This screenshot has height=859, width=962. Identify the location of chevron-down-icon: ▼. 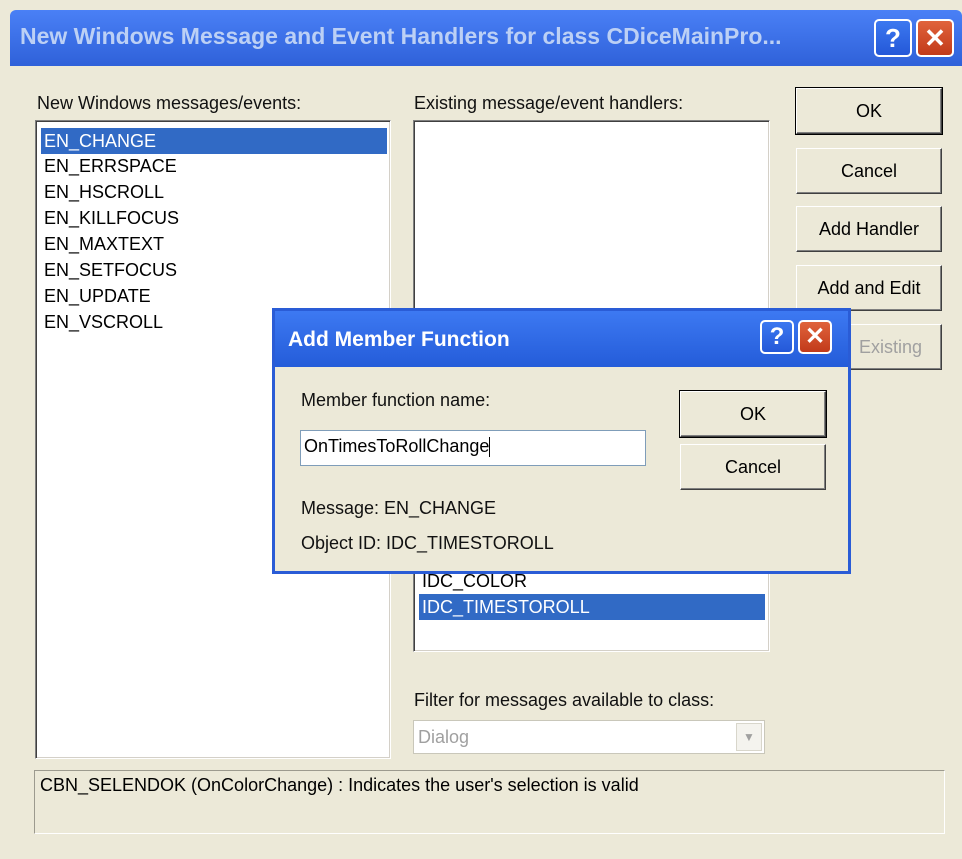
(749, 737).